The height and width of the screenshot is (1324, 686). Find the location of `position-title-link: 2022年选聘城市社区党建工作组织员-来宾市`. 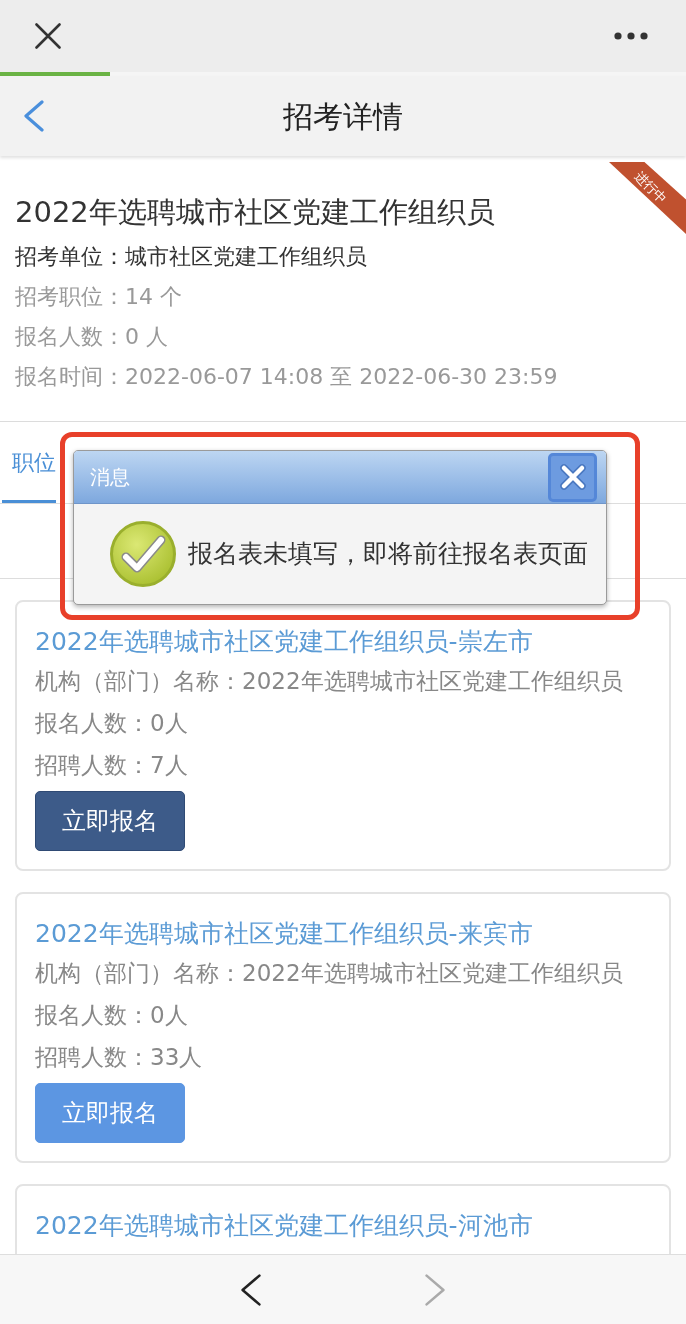

position-title-link: 2022年选聘城市社区党建工作组织员-来宾市 is located at coordinates (284, 934).